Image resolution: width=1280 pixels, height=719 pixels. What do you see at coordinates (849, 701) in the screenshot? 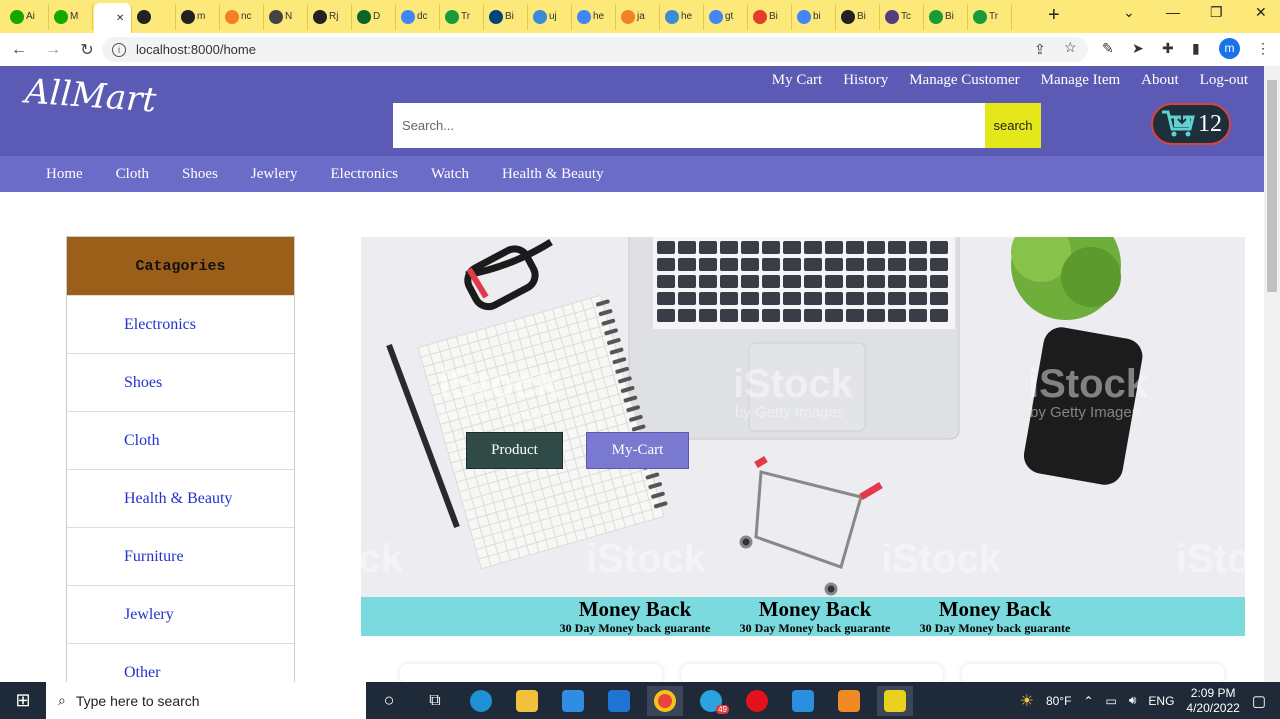
I see `sublime-icon` at bounding box center [849, 701].